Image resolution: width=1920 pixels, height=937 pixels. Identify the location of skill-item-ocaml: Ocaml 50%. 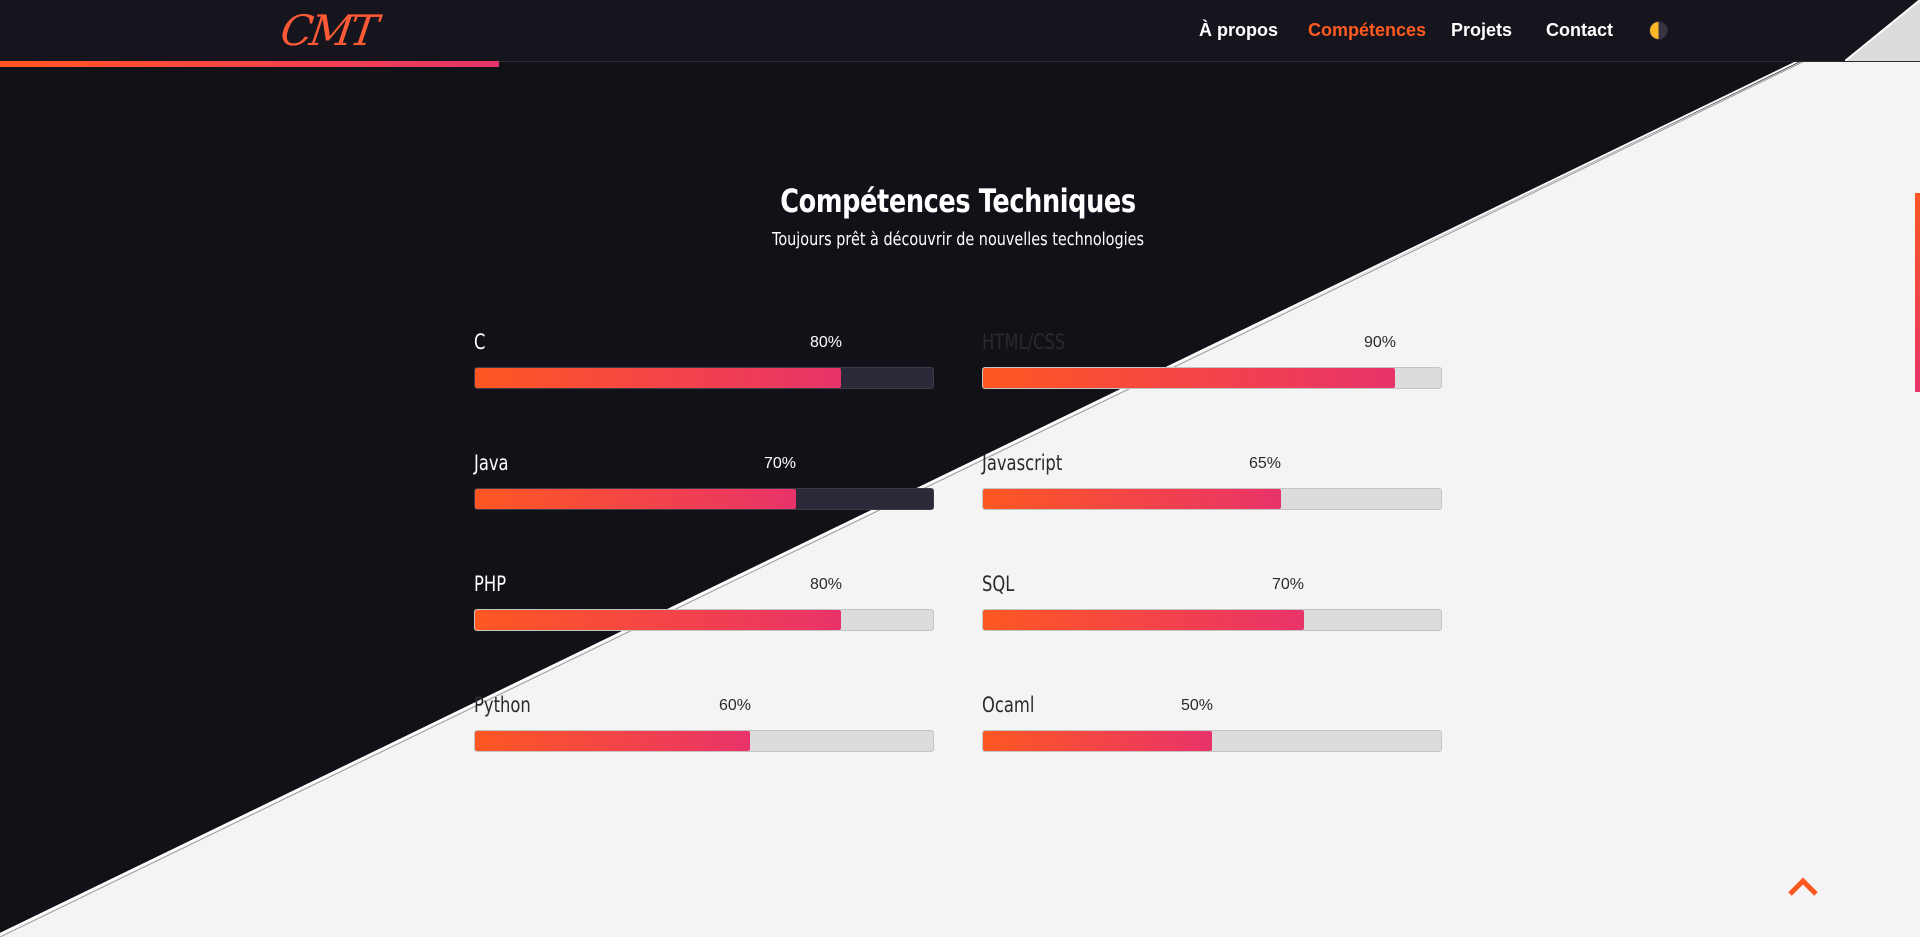
(1212, 728).